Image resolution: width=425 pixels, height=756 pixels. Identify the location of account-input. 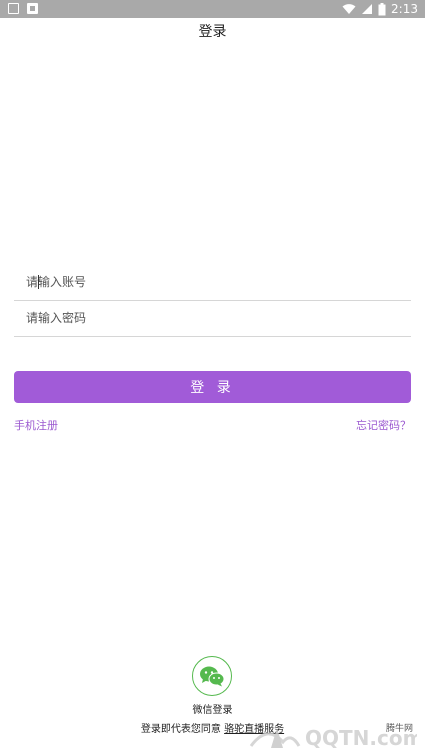
(212, 282).